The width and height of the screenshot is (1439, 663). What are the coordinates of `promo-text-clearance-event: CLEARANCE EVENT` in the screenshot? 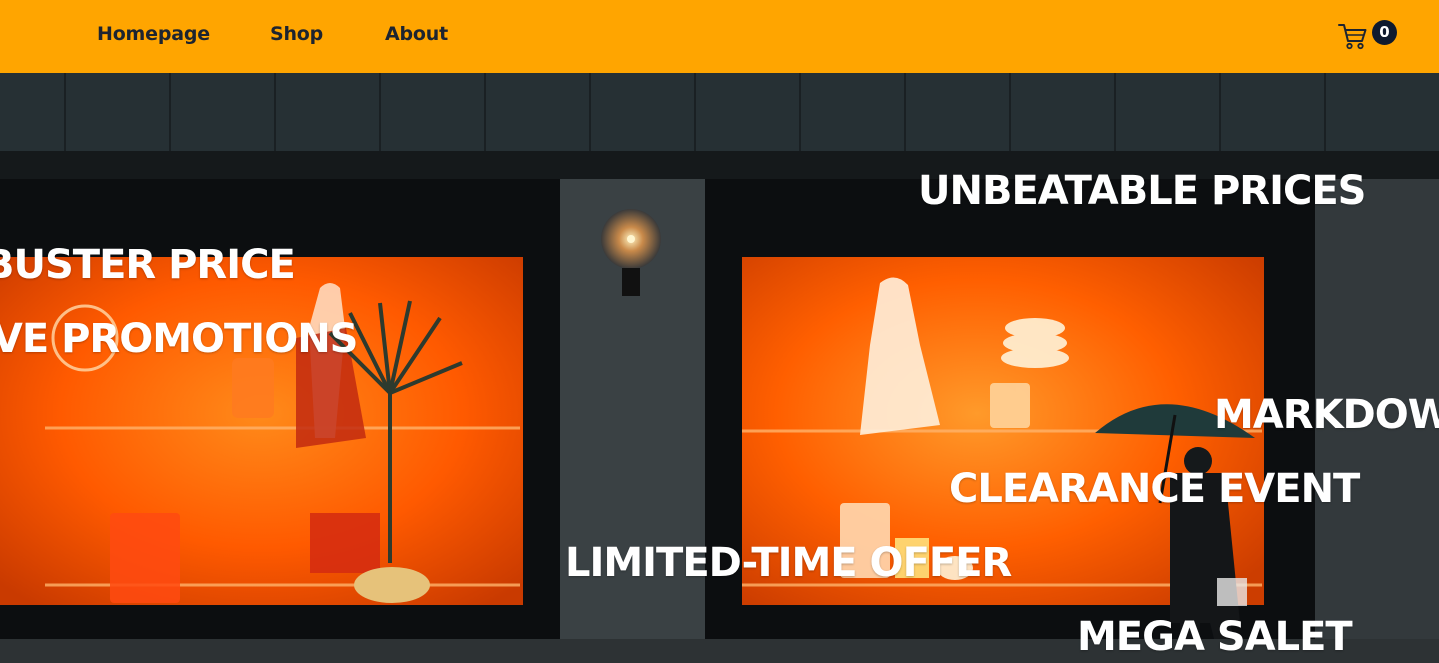 It's located at (1154, 489).